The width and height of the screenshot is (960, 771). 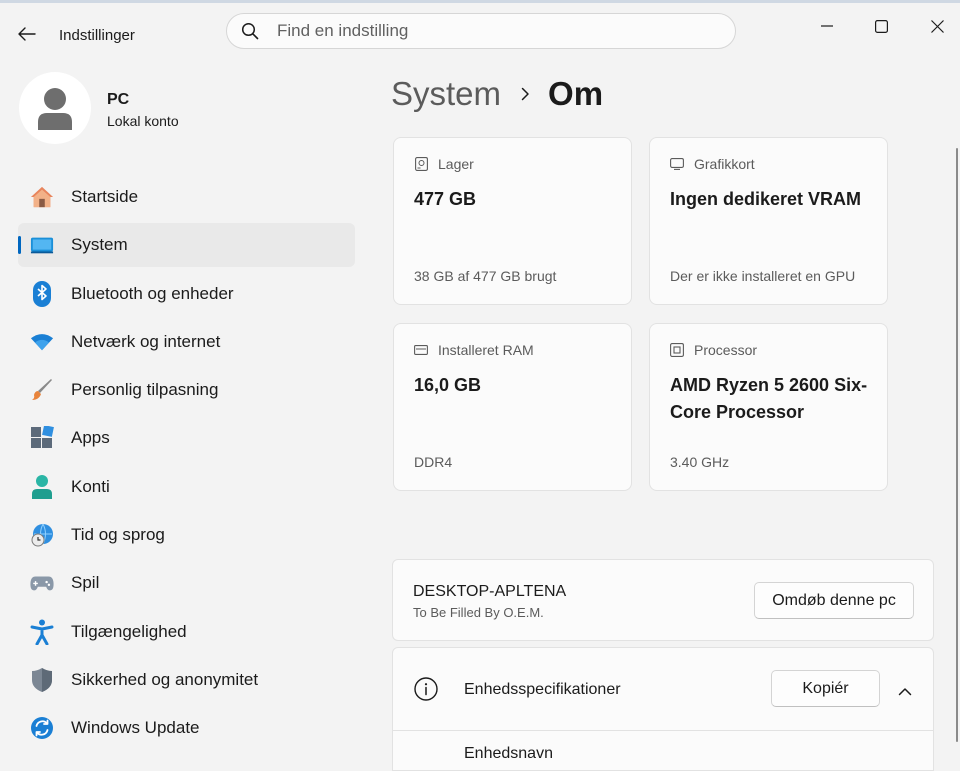 What do you see at coordinates (957, 445) in the screenshot?
I see `scrollbar` at bounding box center [957, 445].